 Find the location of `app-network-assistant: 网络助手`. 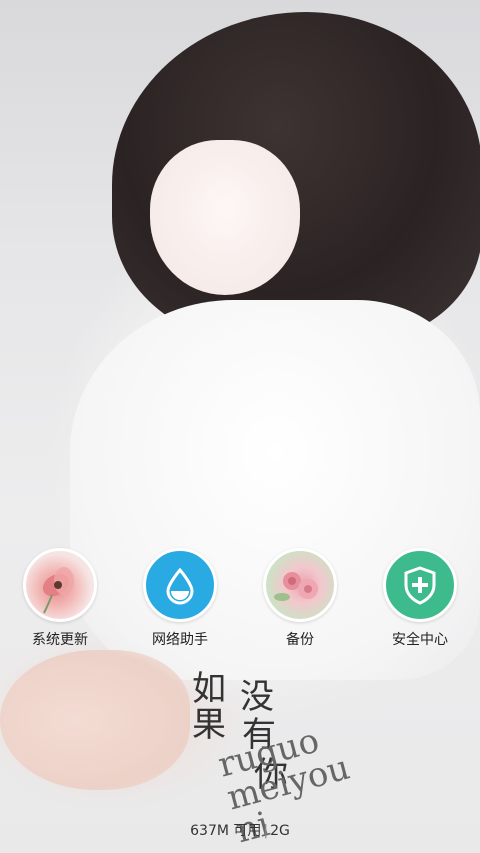

app-network-assistant: 网络助手 is located at coordinates (180, 598).